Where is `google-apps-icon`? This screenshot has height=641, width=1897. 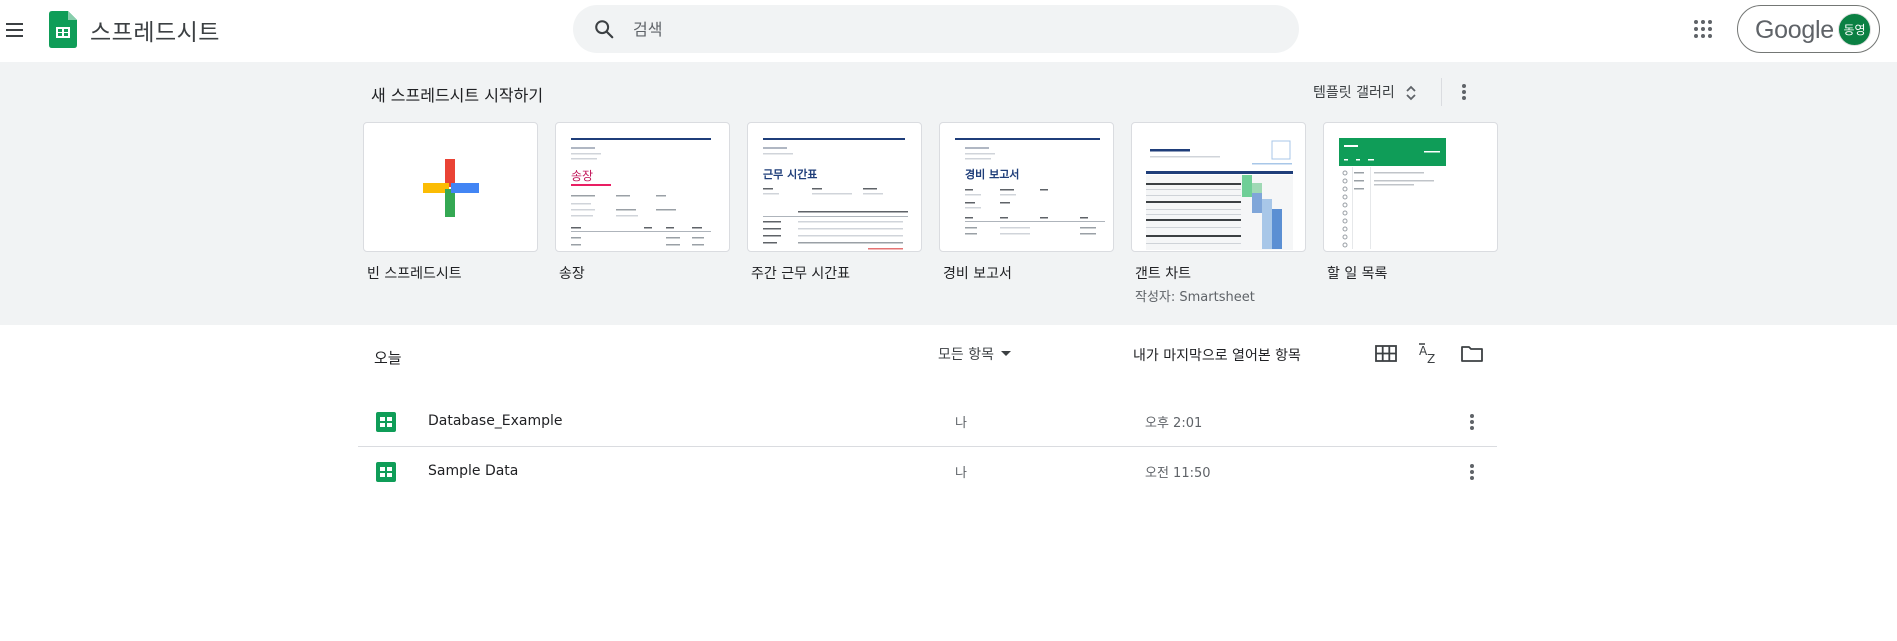
google-apps-icon is located at coordinates (1705, 31).